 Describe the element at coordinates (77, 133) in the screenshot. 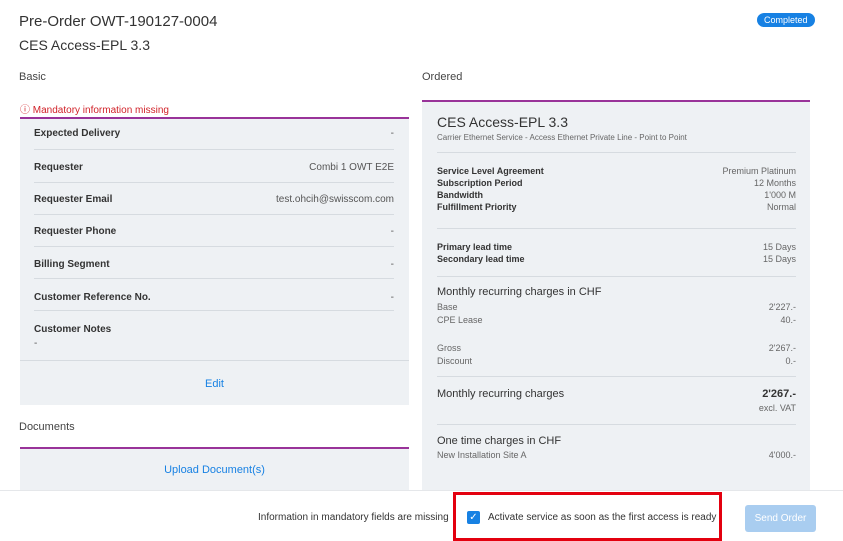

I see `row-label: Expected Delivery` at that location.